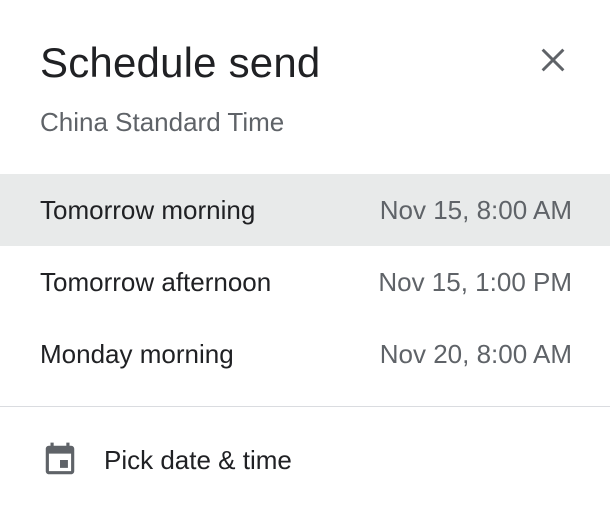  I want to click on option-time: Nov 20, 8:00 AM, so click(475, 353).